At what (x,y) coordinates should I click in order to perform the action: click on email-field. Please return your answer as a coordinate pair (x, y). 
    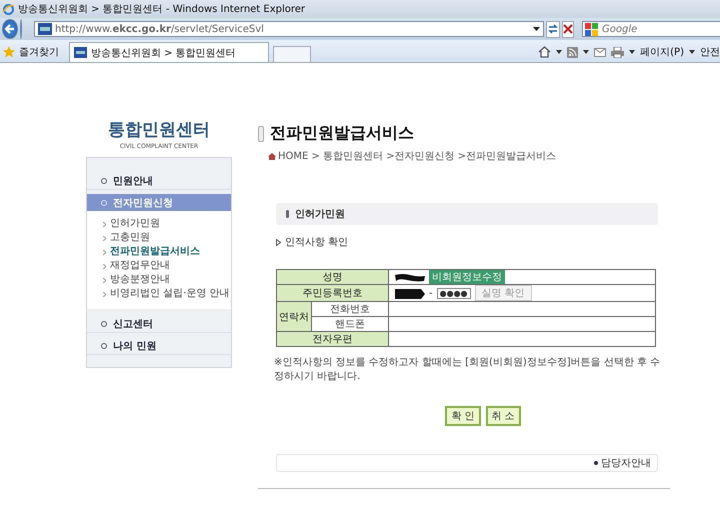
    Looking at the image, I should click on (522, 339).